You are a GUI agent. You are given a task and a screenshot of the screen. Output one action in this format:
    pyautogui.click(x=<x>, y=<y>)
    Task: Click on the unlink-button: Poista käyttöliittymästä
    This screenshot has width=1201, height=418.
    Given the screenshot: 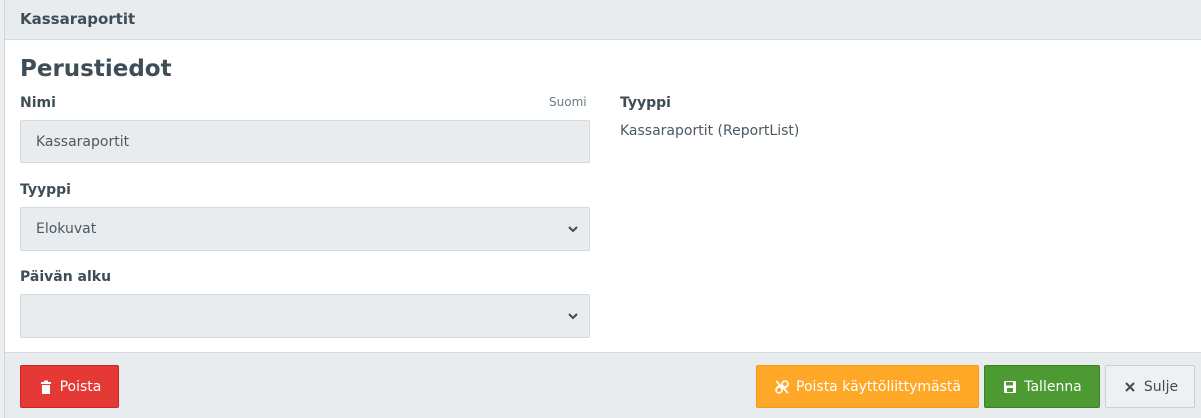 What is the action you would take?
    pyautogui.click(x=867, y=386)
    